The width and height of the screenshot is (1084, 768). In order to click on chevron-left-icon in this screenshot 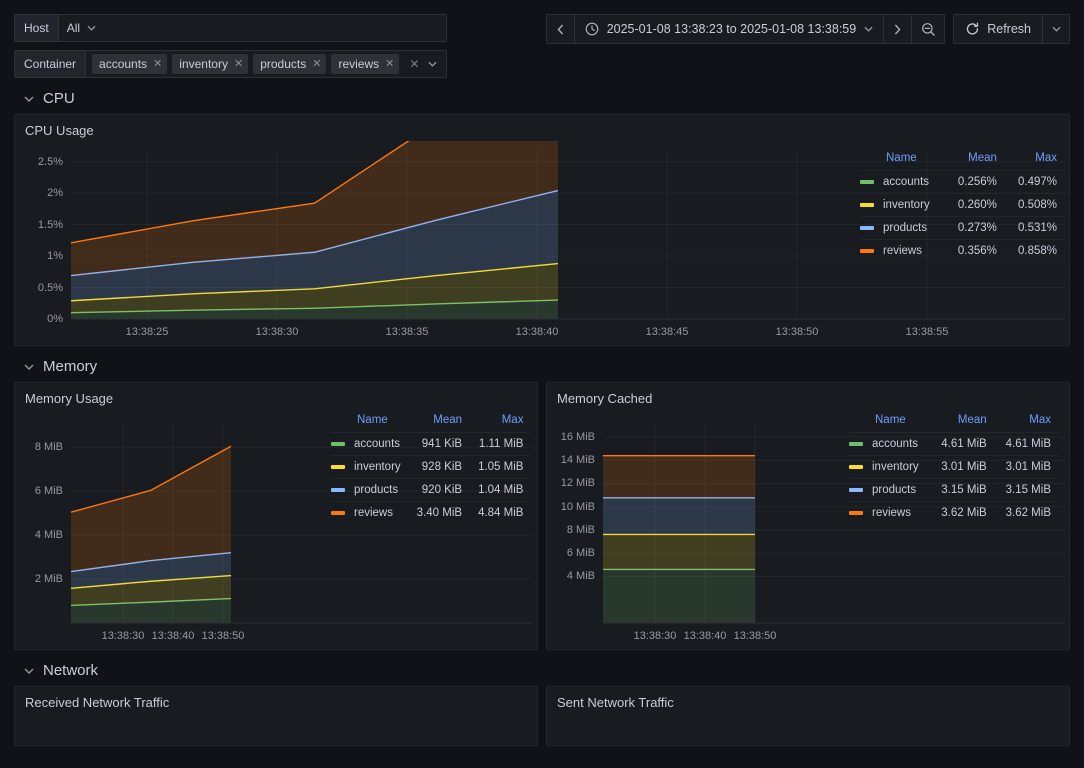, I will do `click(560, 29)`.